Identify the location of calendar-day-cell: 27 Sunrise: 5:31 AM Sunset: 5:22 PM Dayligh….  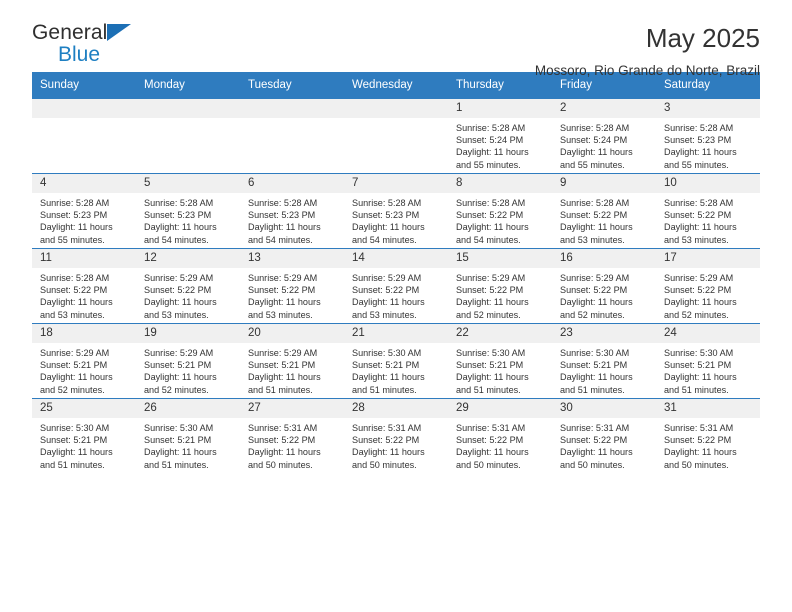
(292, 436).